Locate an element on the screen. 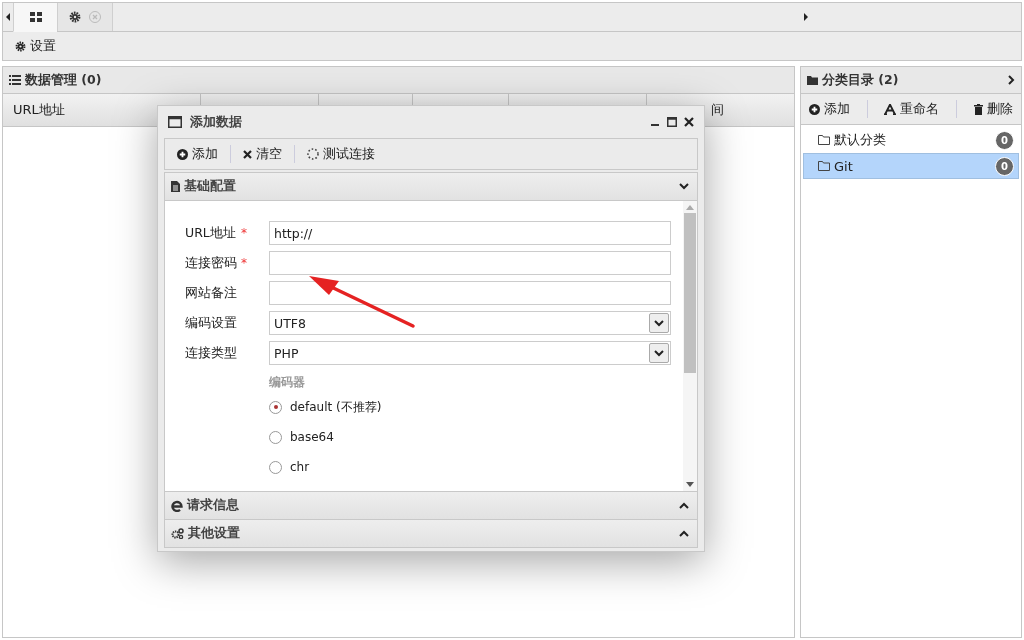  gears-icon is located at coordinates (177, 533).